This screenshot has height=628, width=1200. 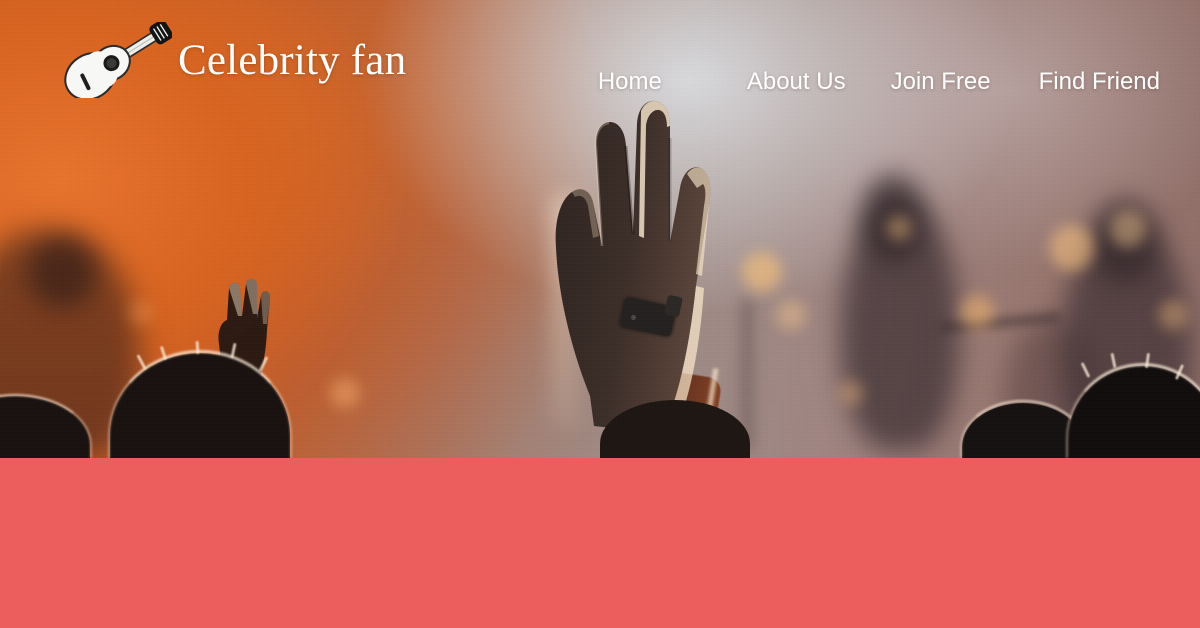 I want to click on brand-logo-link: Celebrity fan, so click(x=233, y=60).